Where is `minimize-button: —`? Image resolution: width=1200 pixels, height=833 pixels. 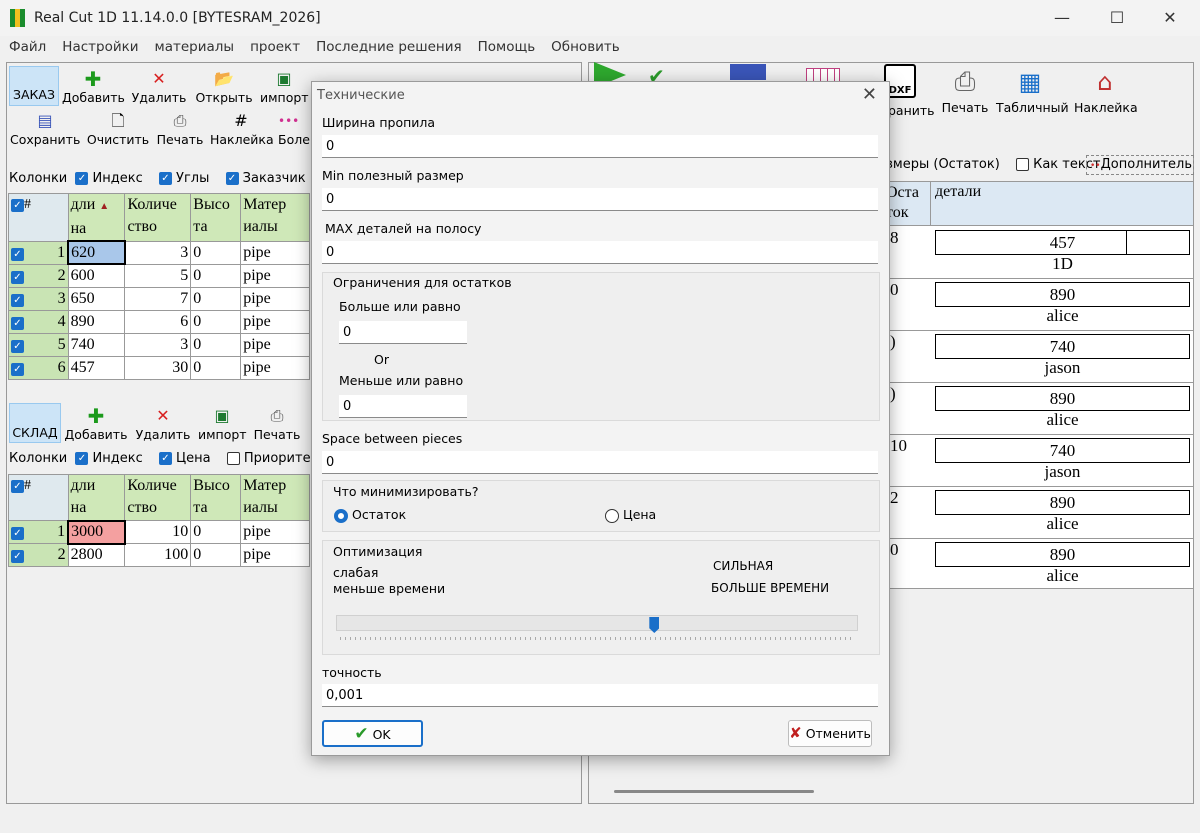 minimize-button: — is located at coordinates (1062, 18).